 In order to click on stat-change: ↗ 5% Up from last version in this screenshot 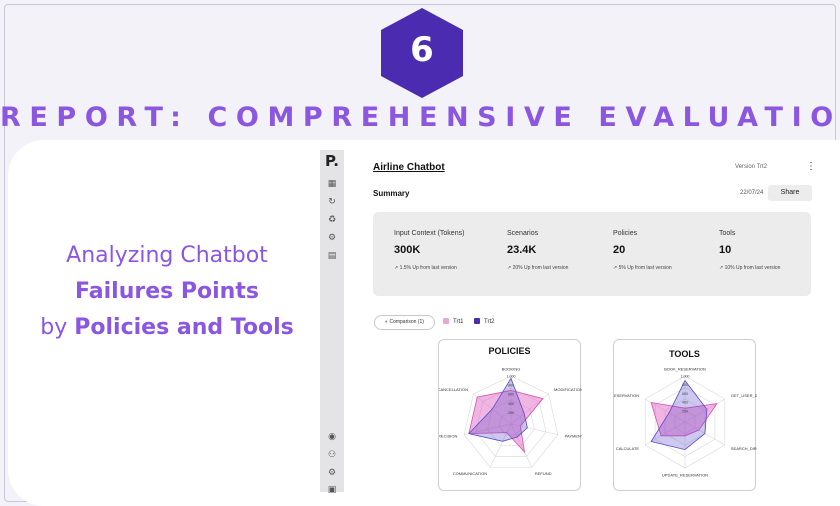, I will do `click(642, 268)`.